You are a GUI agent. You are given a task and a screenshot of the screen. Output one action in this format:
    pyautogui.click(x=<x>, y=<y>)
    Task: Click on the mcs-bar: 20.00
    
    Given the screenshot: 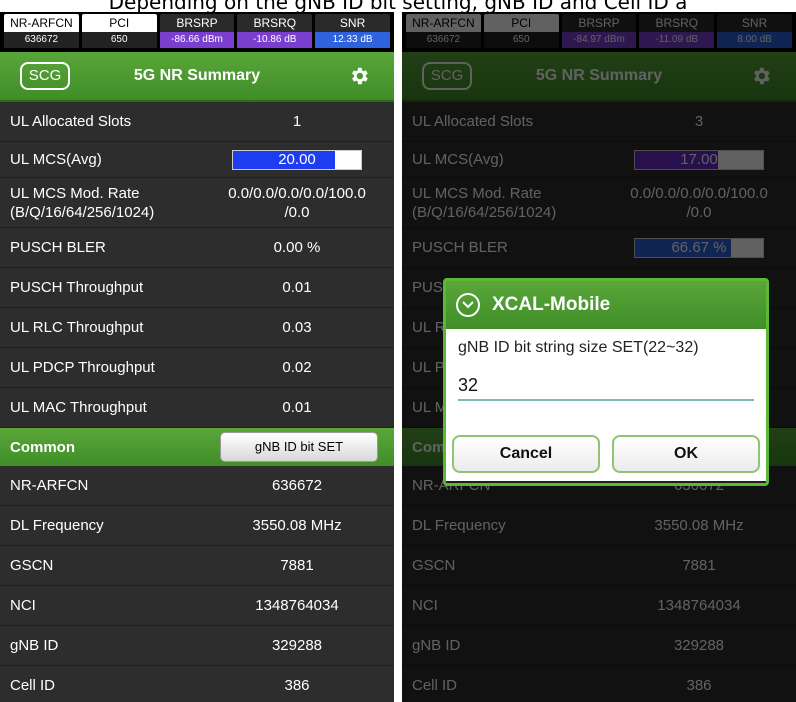 What is the action you would take?
    pyautogui.click(x=297, y=159)
    